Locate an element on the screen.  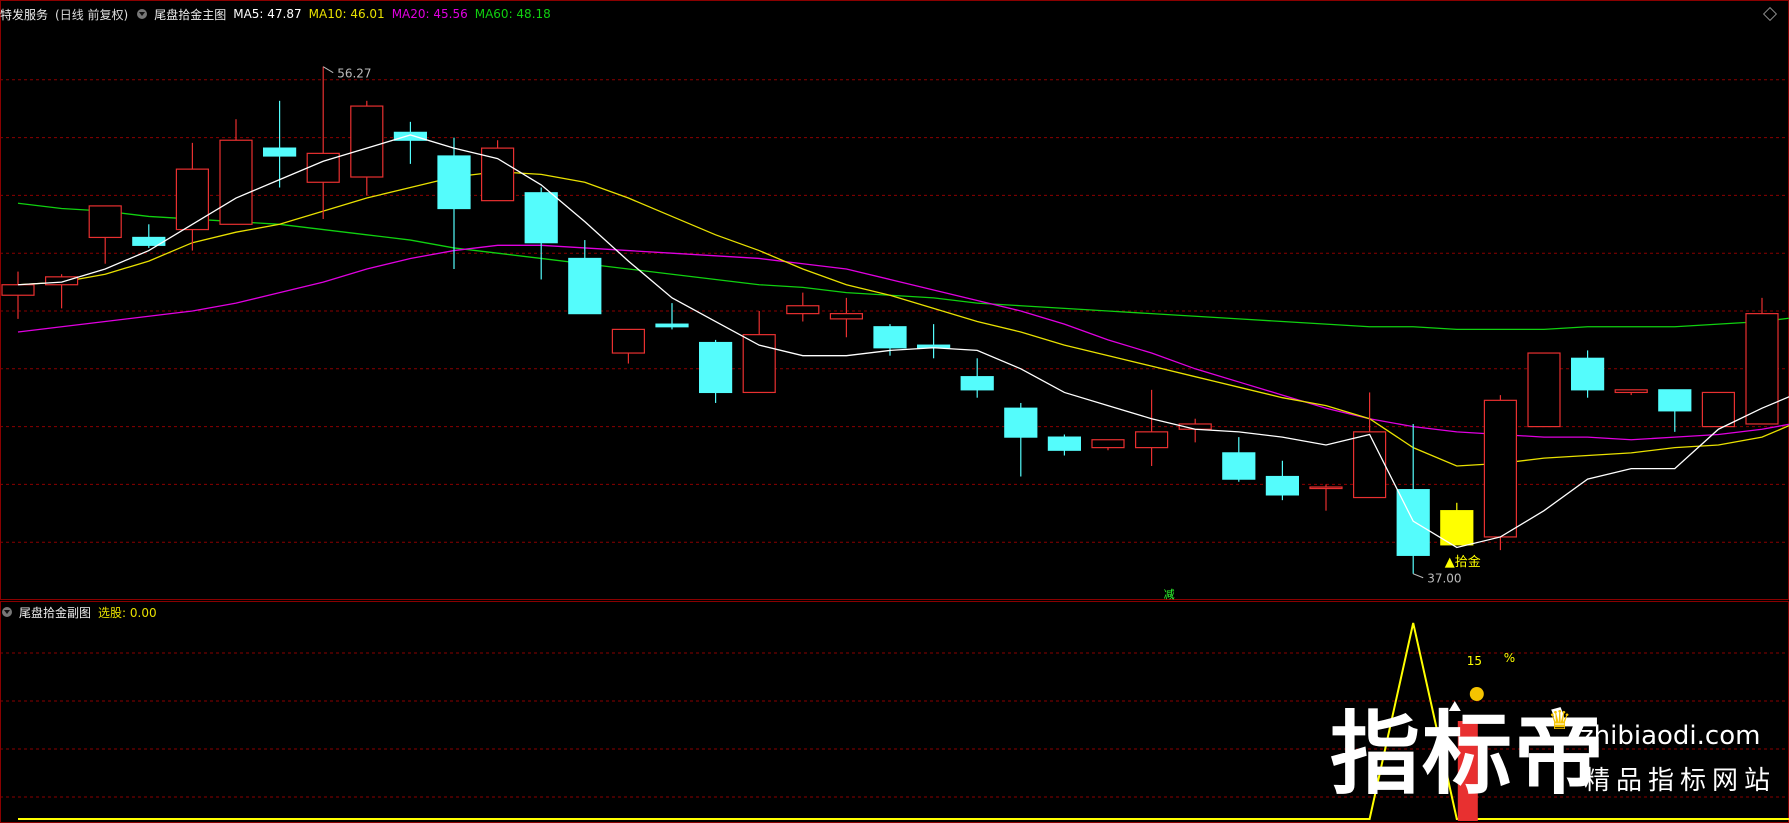
high-label: 56.27 is located at coordinates (354, 74).